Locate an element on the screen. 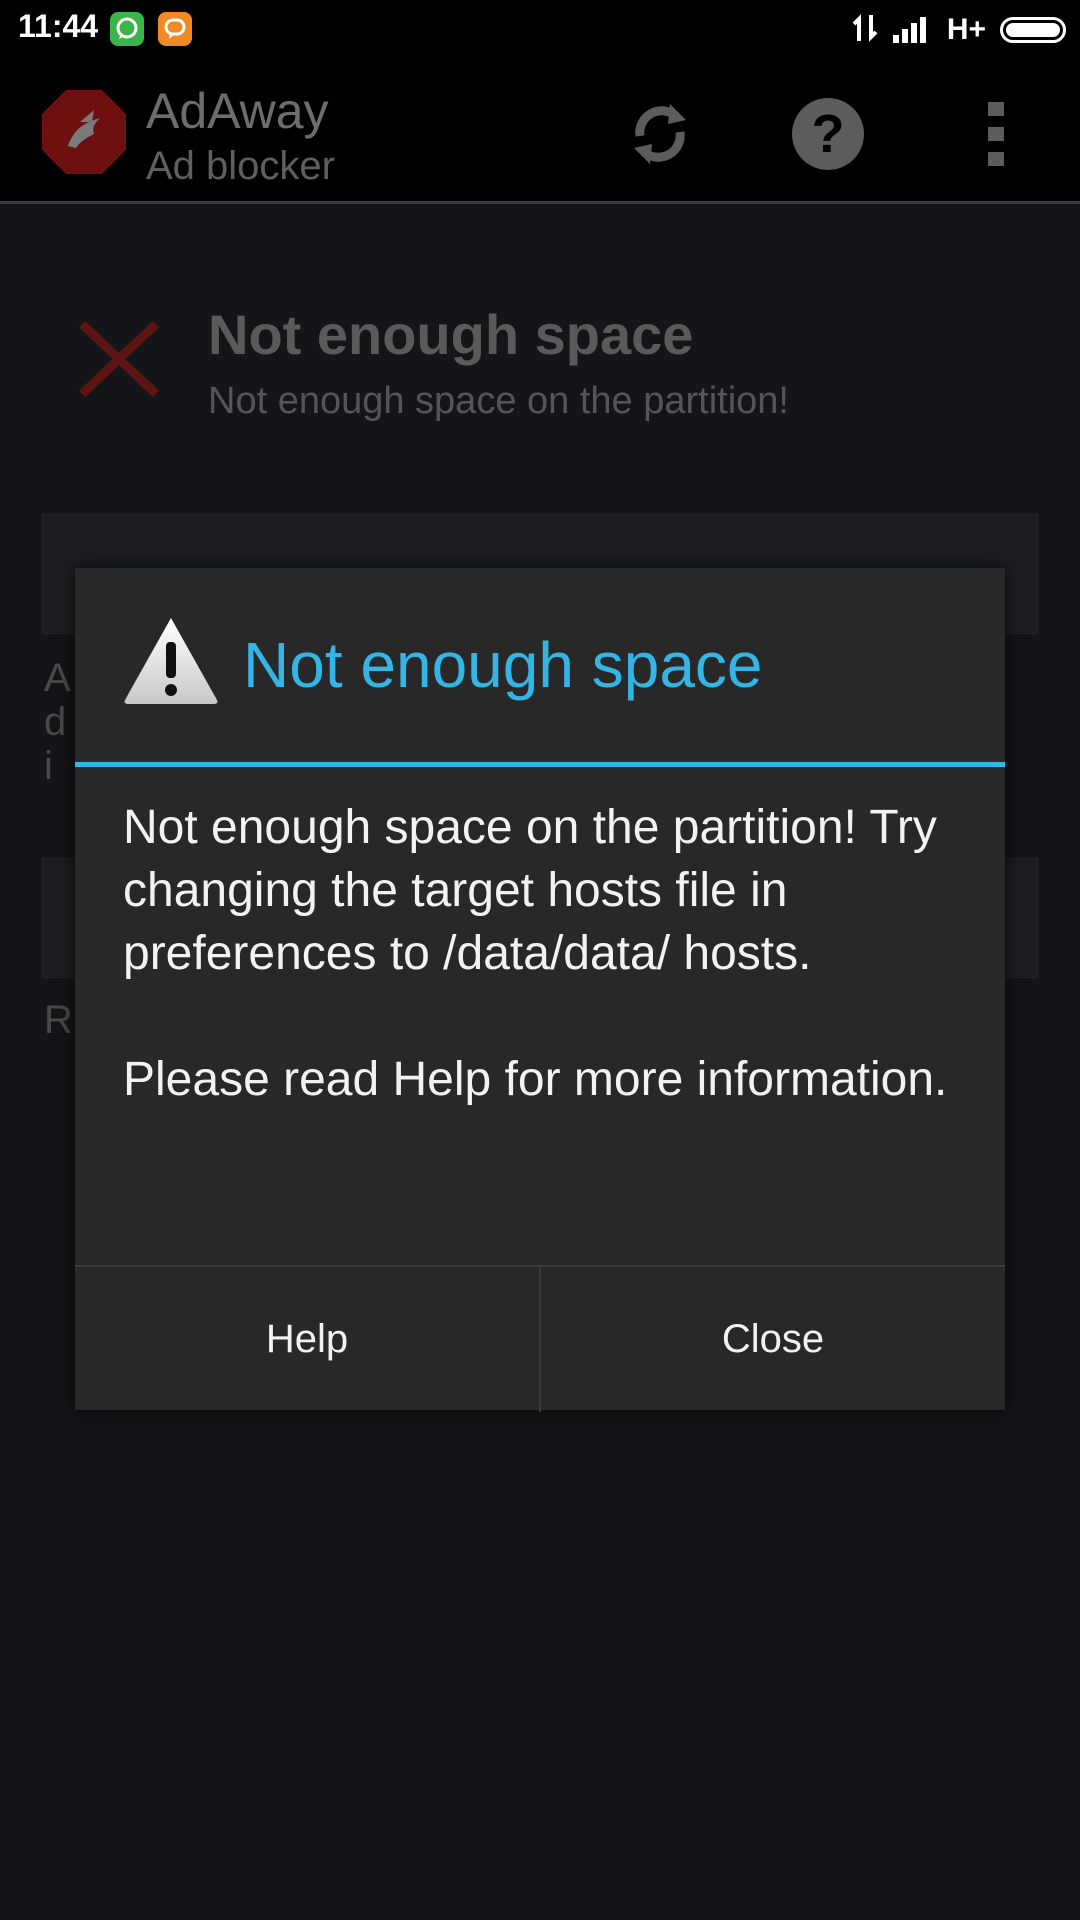 The height and width of the screenshot is (1920, 1080). app-title: AdAway is located at coordinates (237, 111).